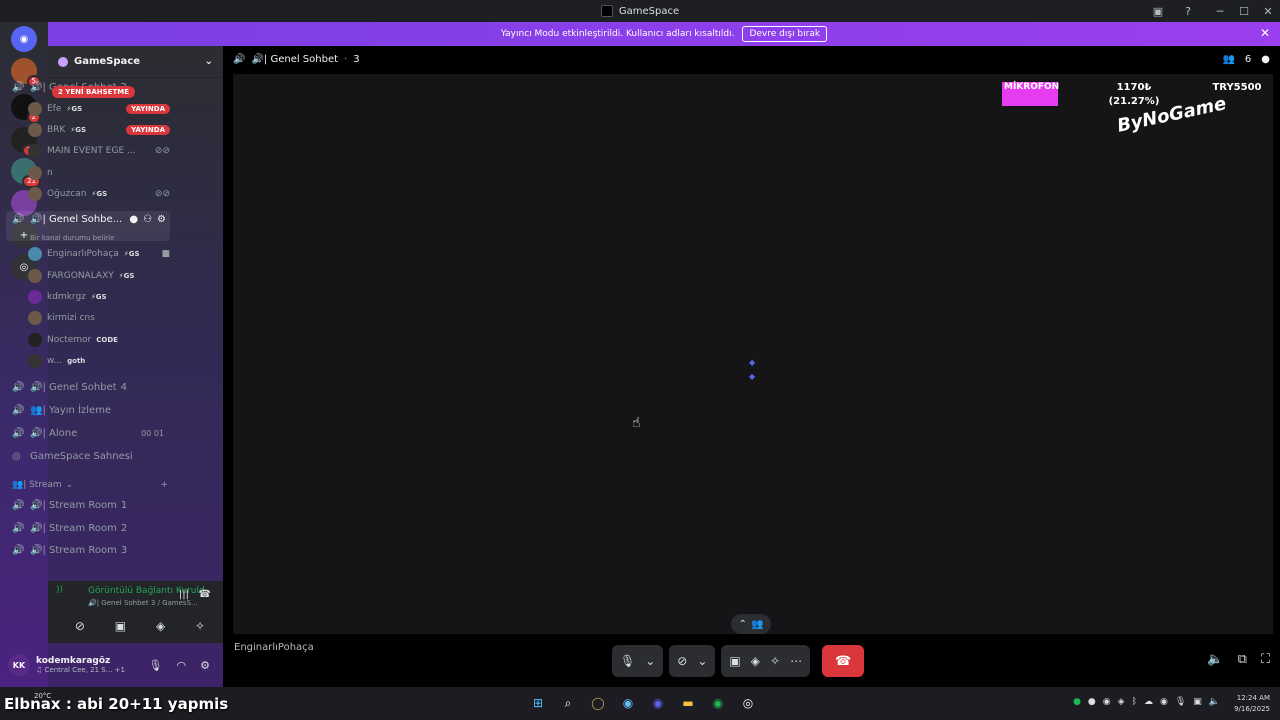 The image size is (1280, 720). Describe the element at coordinates (688, 703) in the screenshot. I see `file-explorer-icon: ▬` at that location.